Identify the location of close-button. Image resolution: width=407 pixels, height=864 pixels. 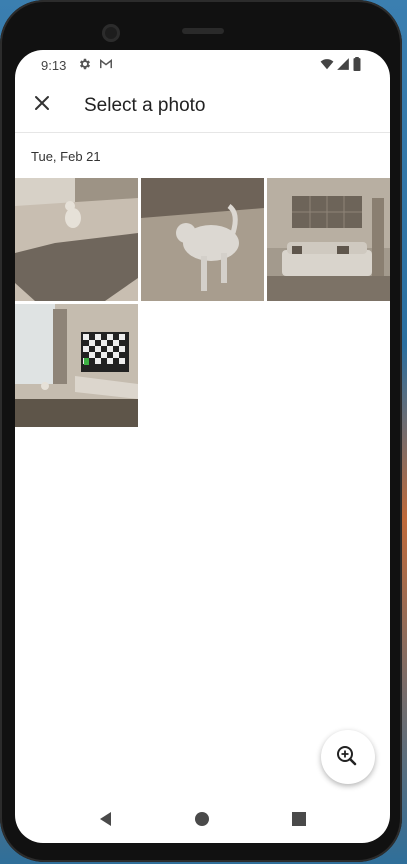
(42, 103).